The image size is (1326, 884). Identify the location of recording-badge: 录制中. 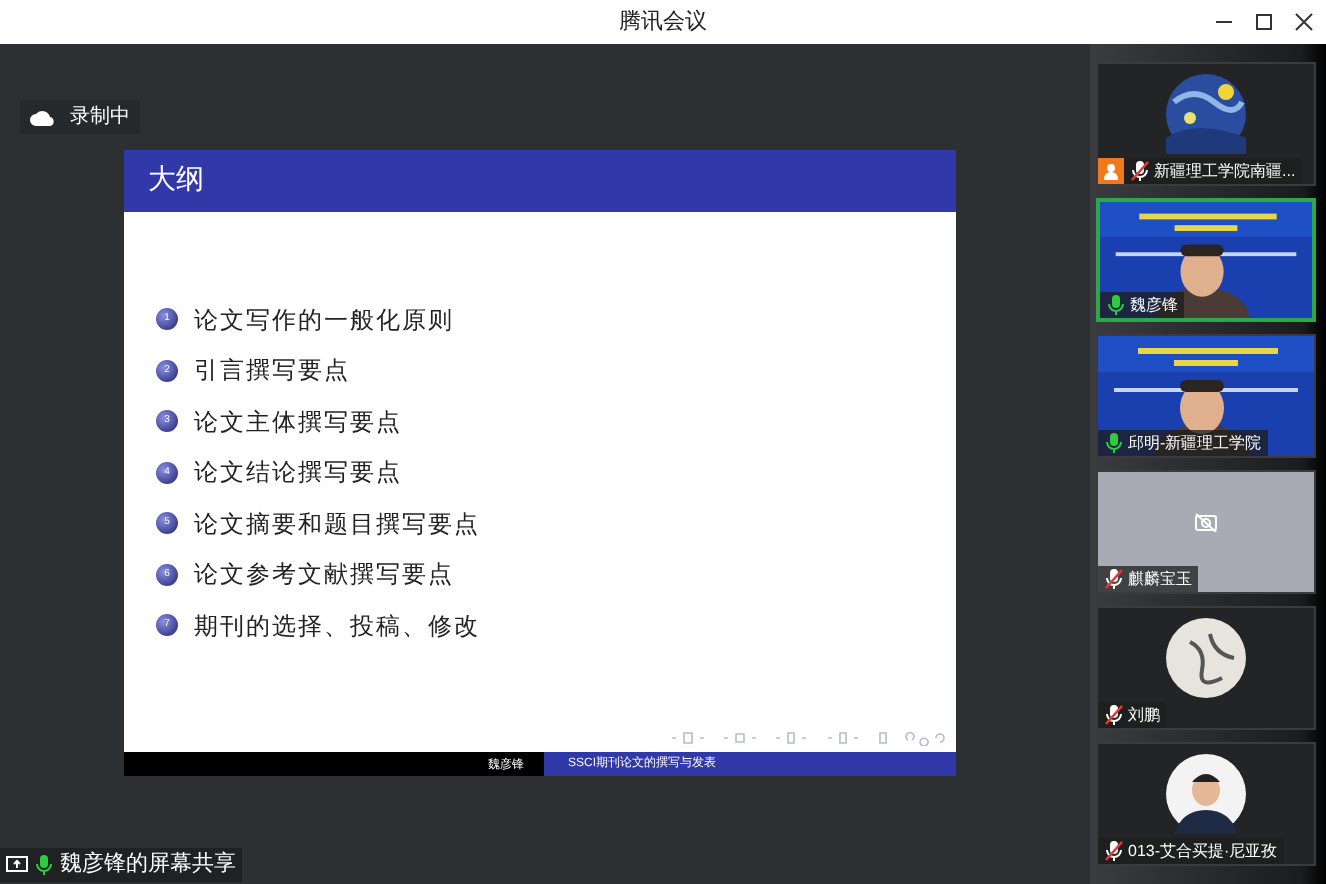
(80, 117).